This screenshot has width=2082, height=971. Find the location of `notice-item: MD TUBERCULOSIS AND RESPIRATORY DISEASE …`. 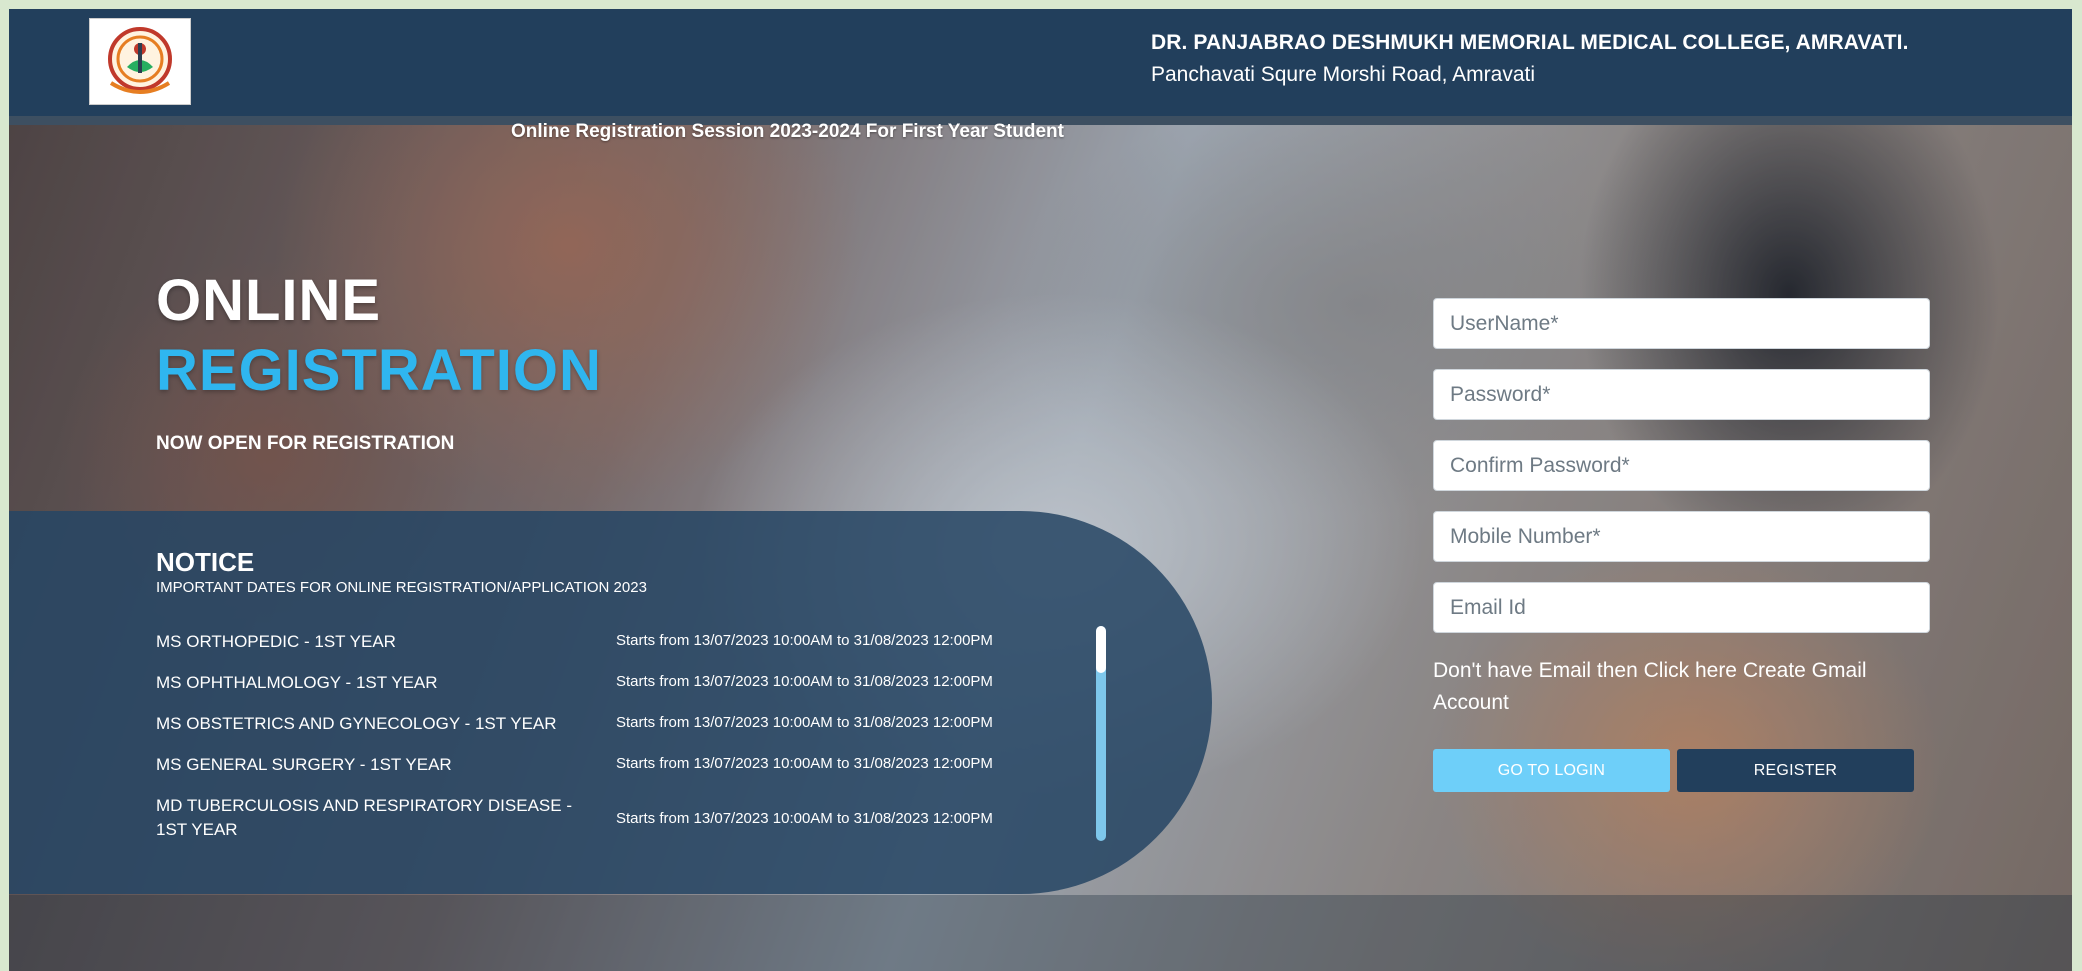

notice-item: MD TUBERCULOSIS AND RESPIRATORY DISEASE … is located at coordinates (598, 813).